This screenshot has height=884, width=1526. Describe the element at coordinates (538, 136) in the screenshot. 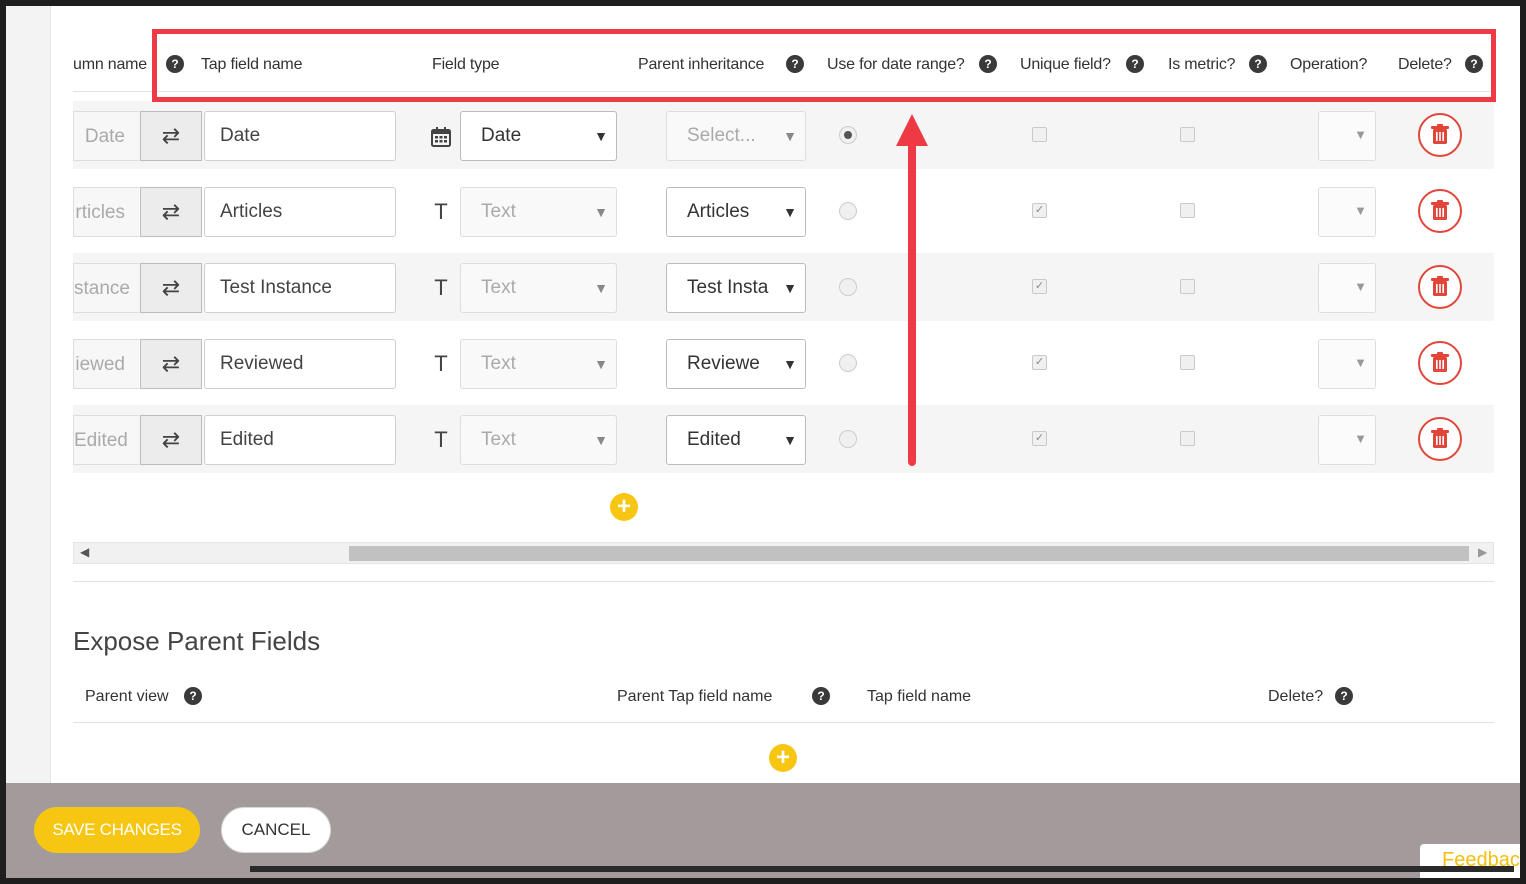

I see `field-type-select: Date ▼` at that location.